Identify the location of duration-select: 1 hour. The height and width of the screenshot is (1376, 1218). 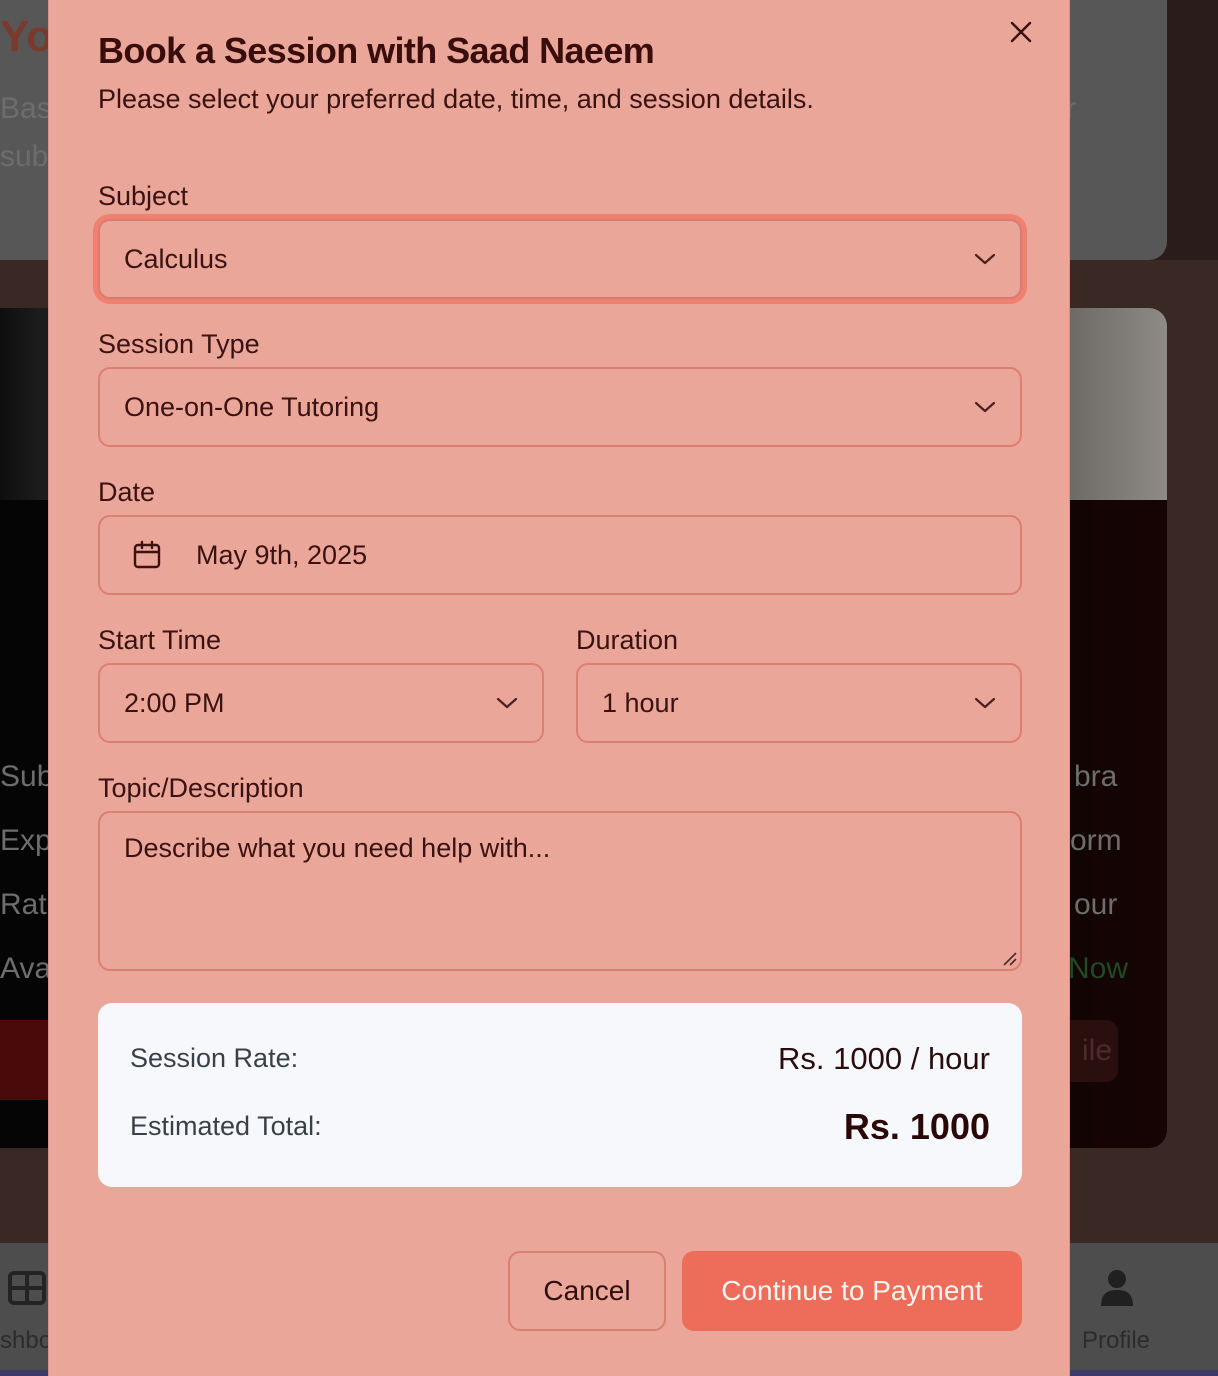
(799, 703).